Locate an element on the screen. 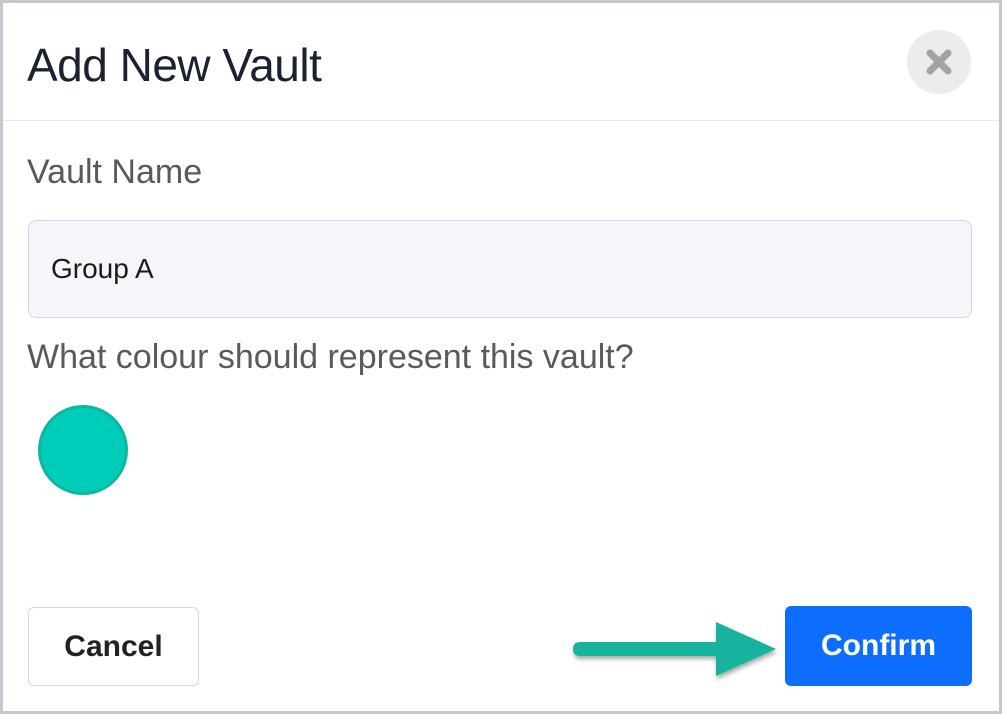 This screenshot has height=714, width=1002. dialog-title: Add New Vault is located at coordinates (174, 65).